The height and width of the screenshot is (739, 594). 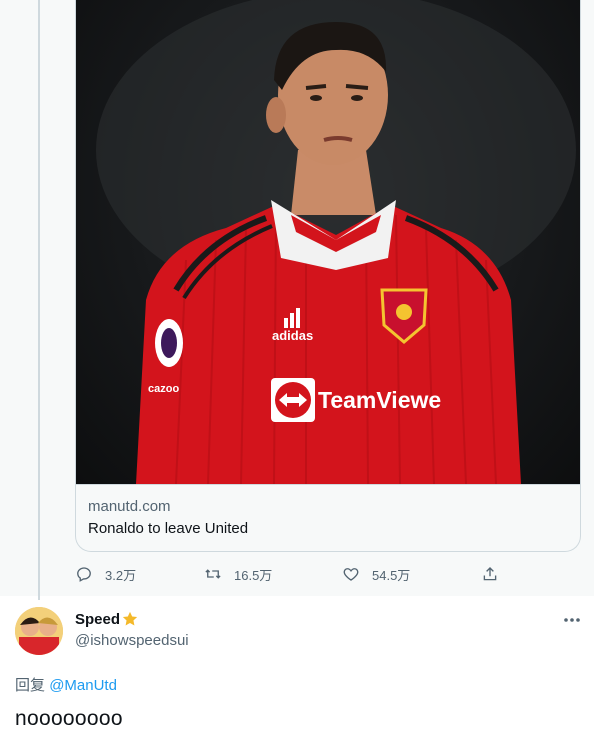 I want to click on like-count: 54.5万, so click(x=391, y=575).